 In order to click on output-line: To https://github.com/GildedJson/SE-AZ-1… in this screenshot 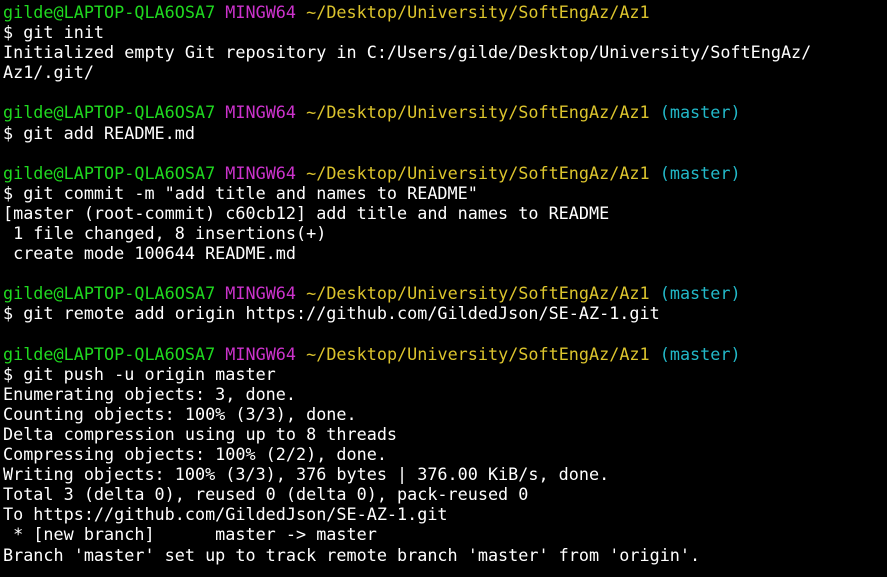, I will do `click(445, 514)`.